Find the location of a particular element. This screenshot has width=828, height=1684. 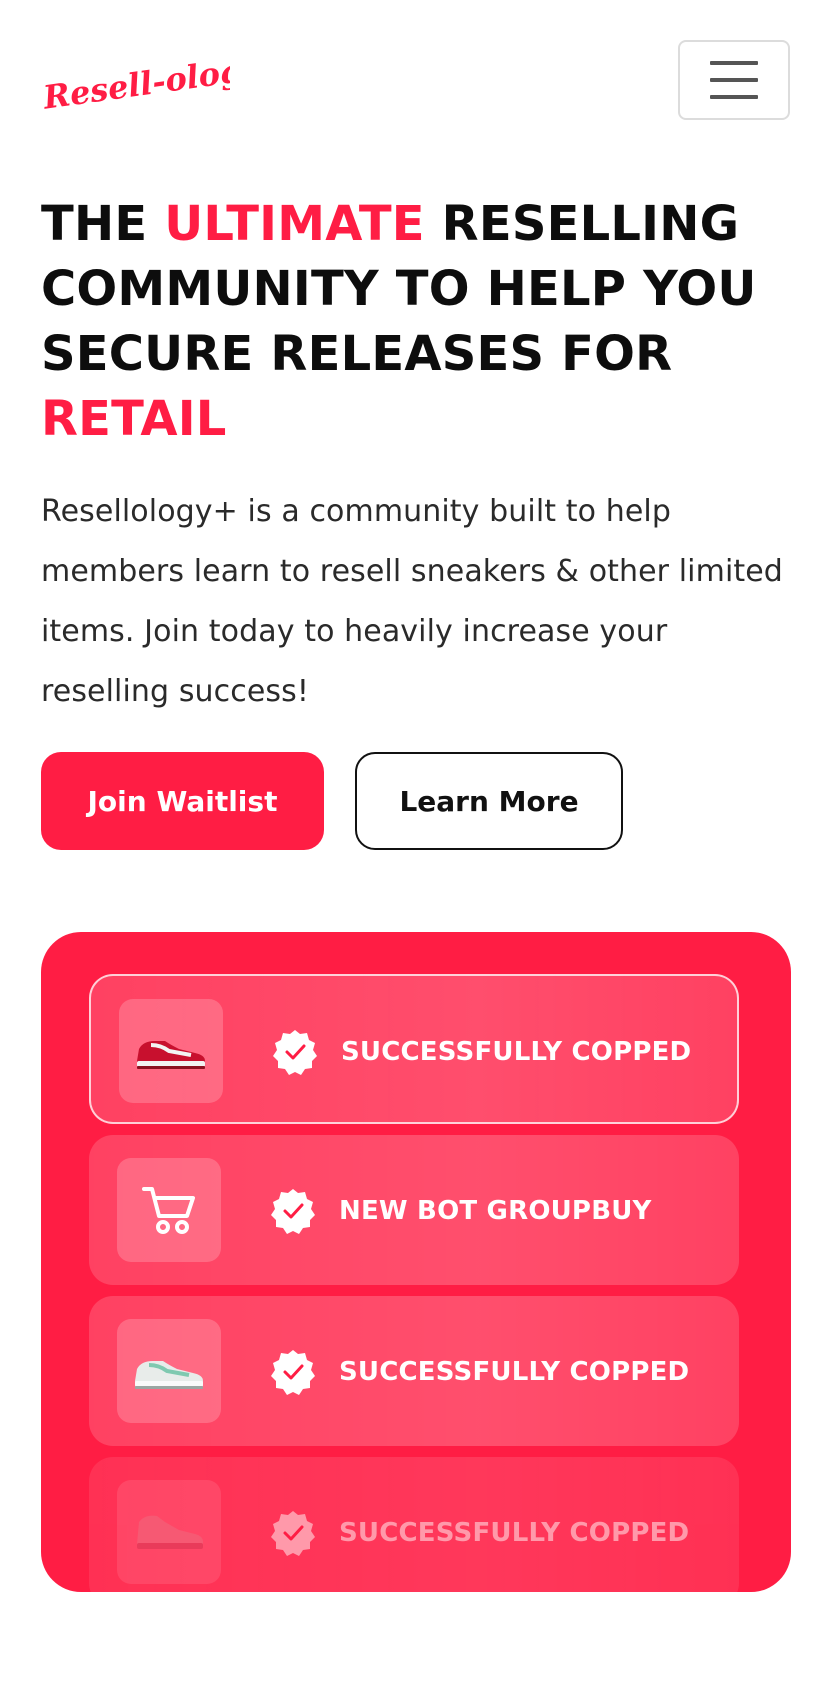

resell-ology-logo: Resell-ology is located at coordinates (152, 82).